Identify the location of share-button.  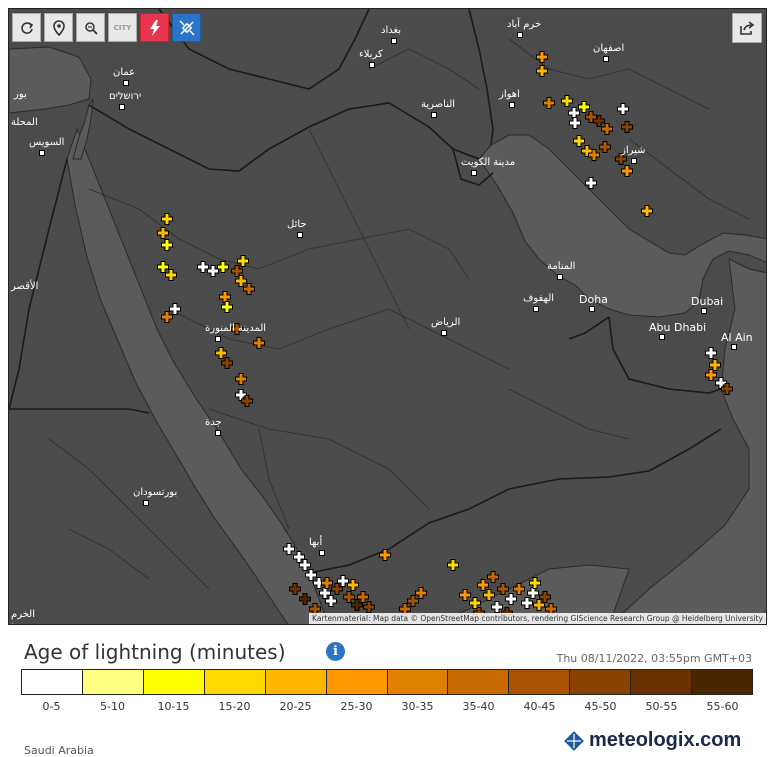
(747, 28).